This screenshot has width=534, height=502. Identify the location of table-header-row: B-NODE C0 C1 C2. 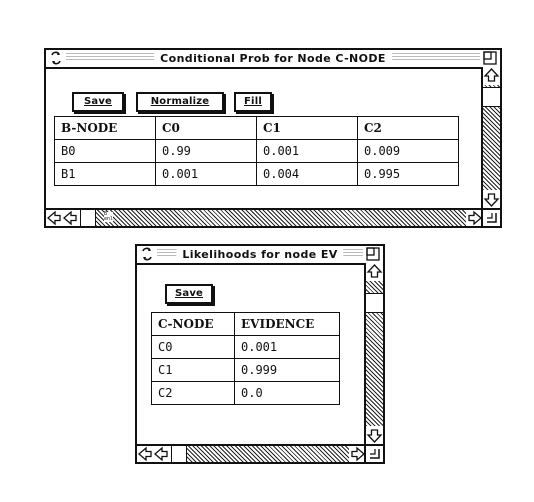
(256, 128).